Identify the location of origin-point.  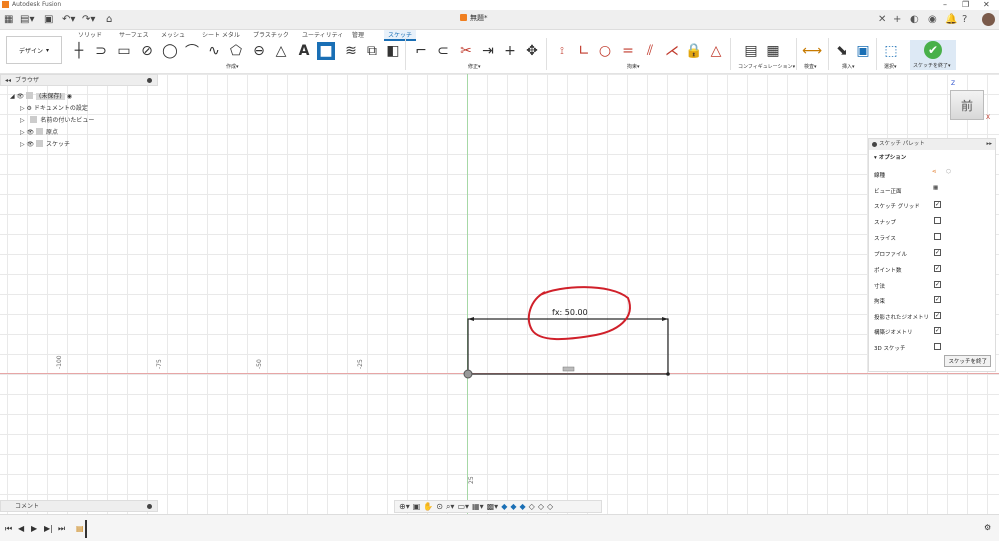
(468, 374).